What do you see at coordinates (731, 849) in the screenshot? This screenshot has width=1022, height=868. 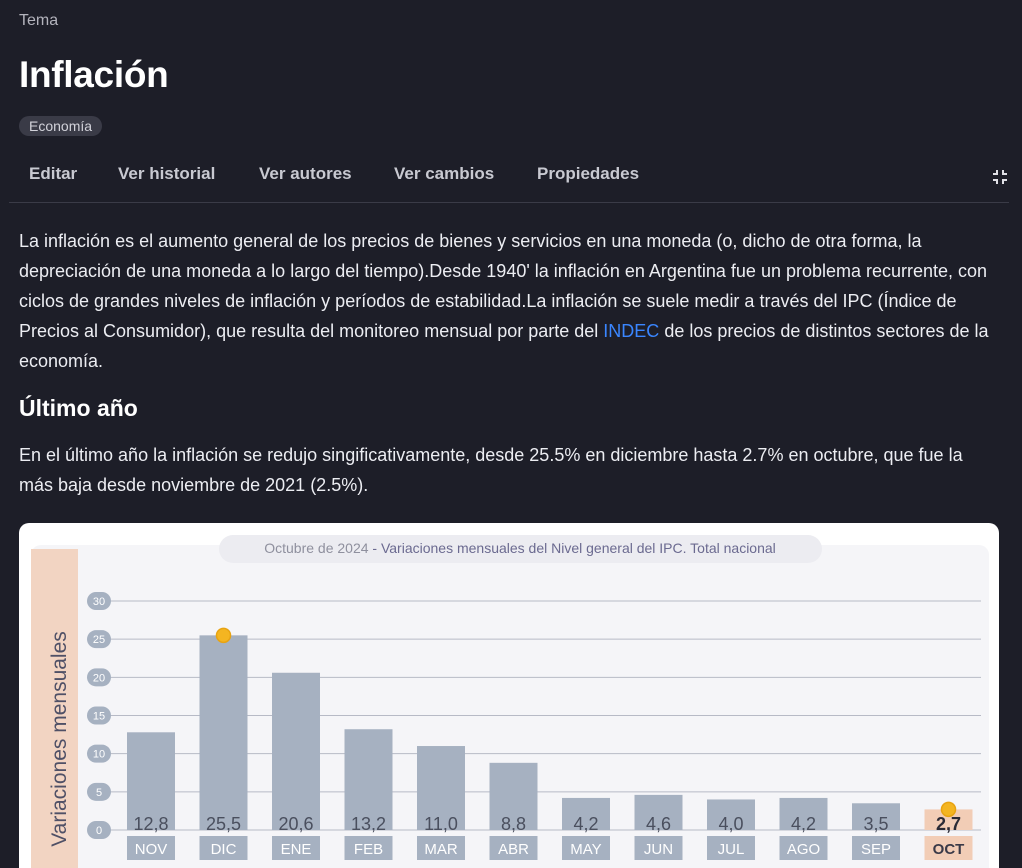 I see `x-tick-jul: JUL` at bounding box center [731, 849].